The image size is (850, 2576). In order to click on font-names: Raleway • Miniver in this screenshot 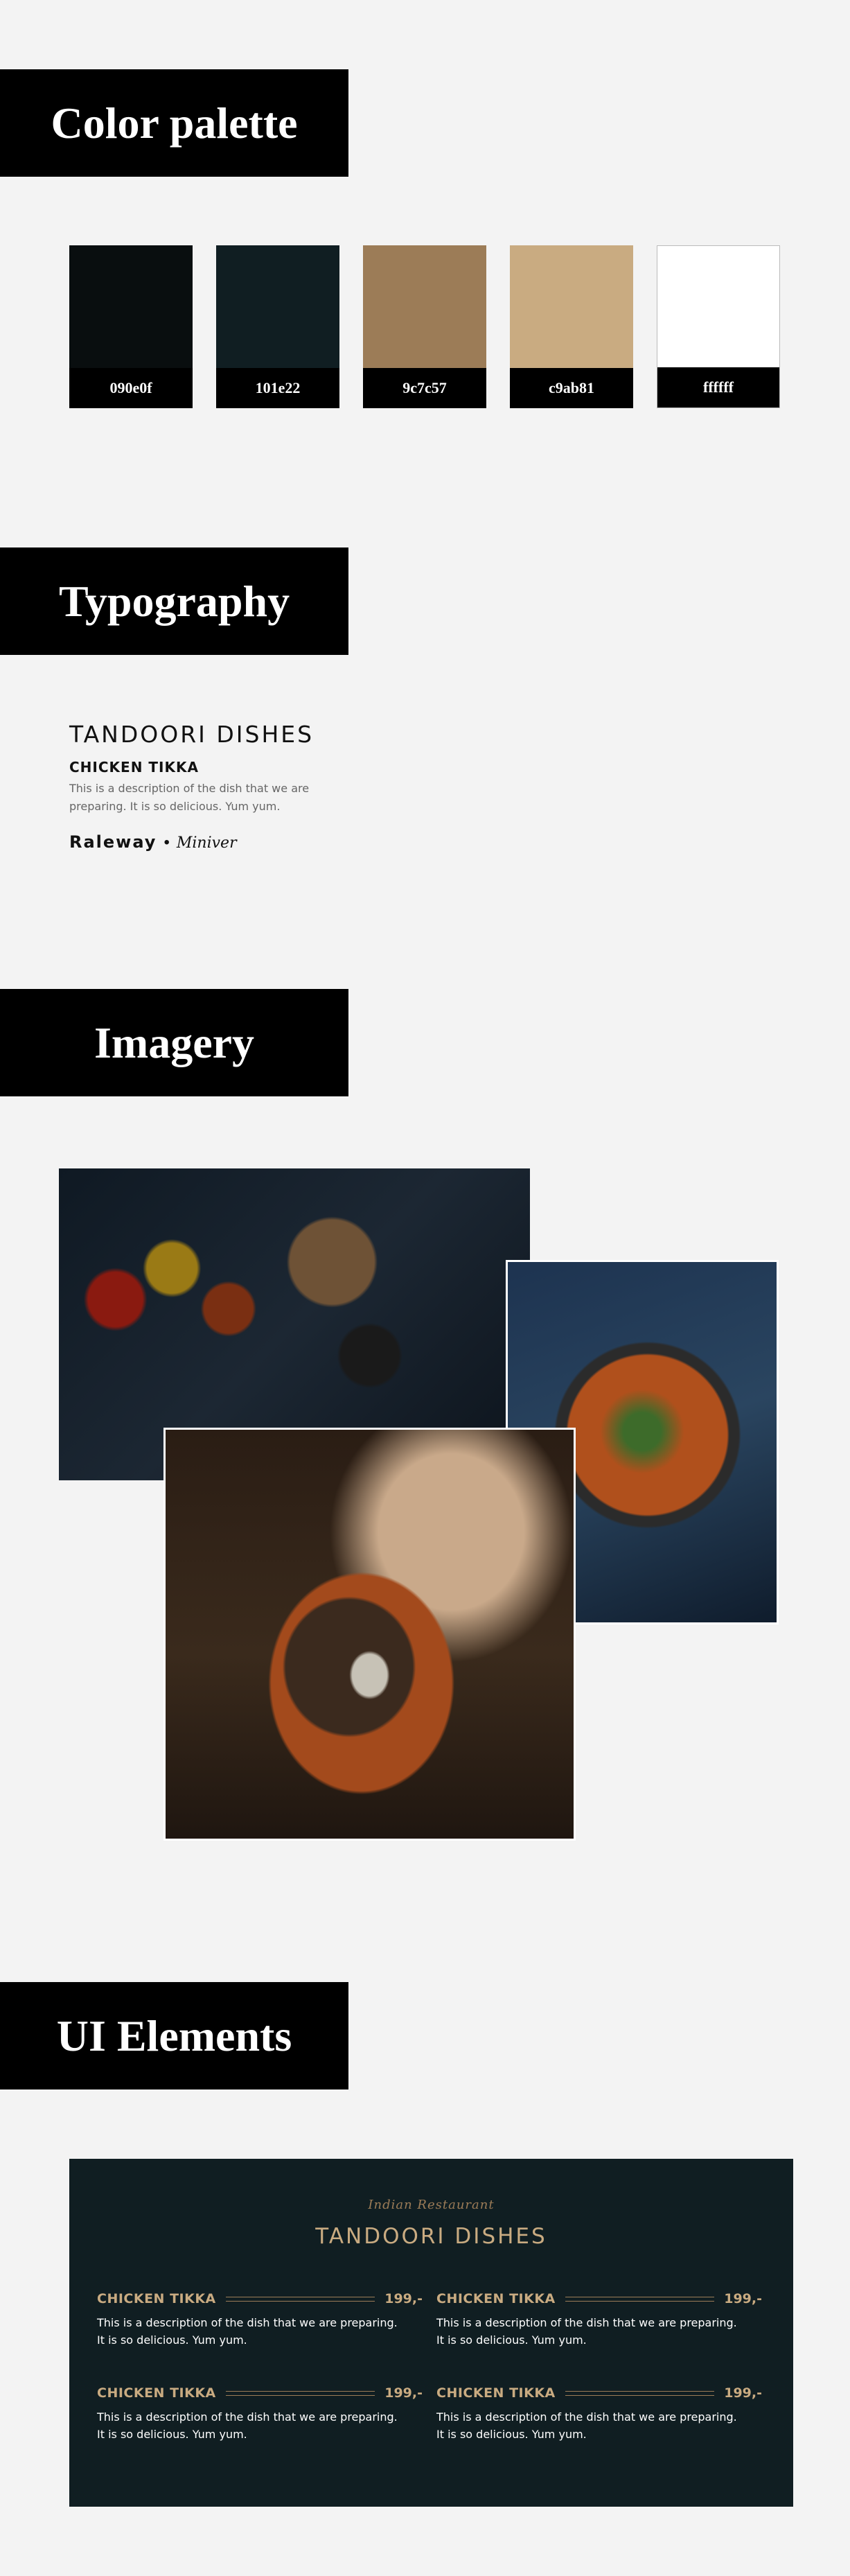, I will do `click(214, 842)`.